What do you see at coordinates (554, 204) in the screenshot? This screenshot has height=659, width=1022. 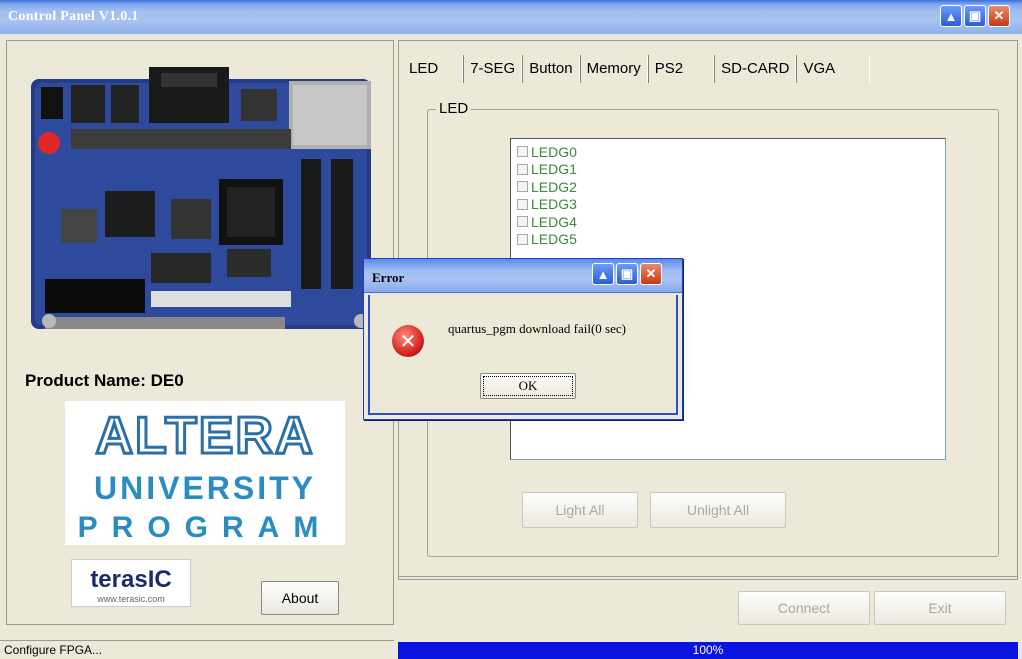 I see `led-label: LEDG3` at bounding box center [554, 204].